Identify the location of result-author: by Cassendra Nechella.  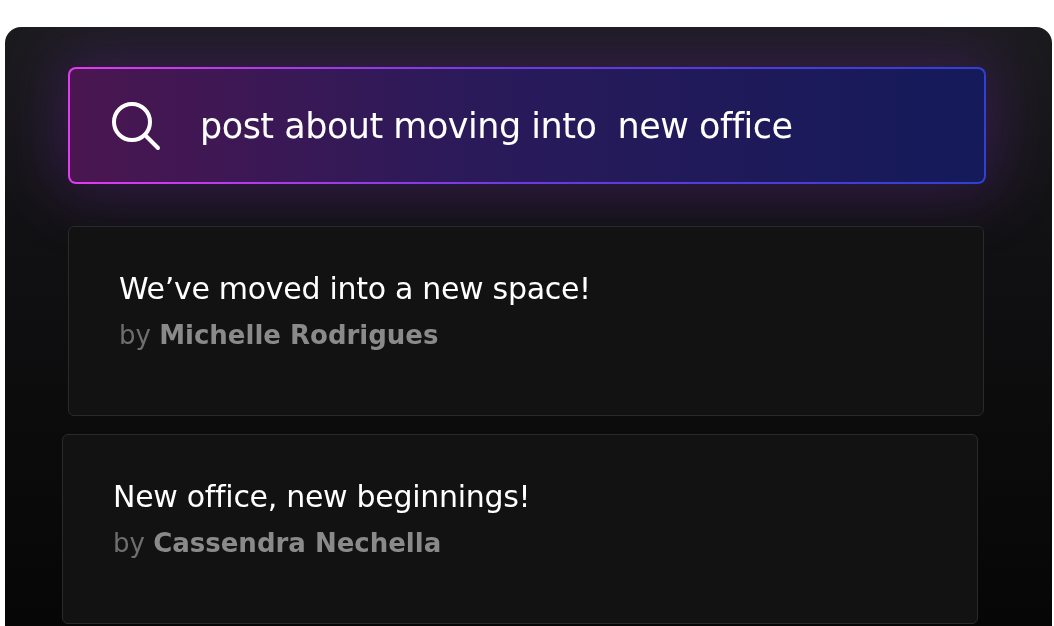
(278, 543).